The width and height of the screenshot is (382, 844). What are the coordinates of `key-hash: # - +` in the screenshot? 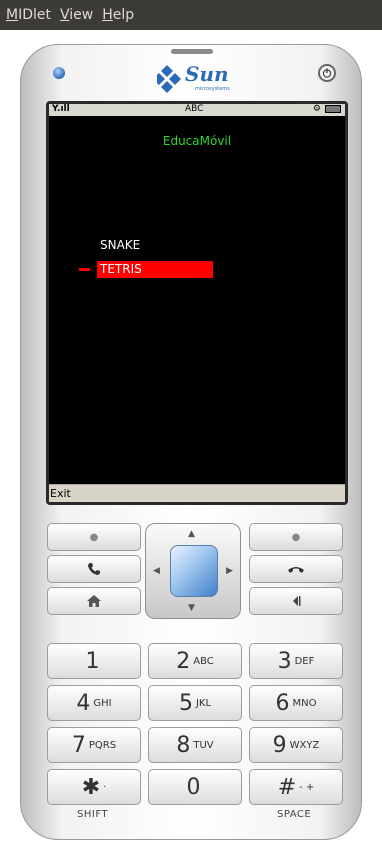 It's located at (296, 787).